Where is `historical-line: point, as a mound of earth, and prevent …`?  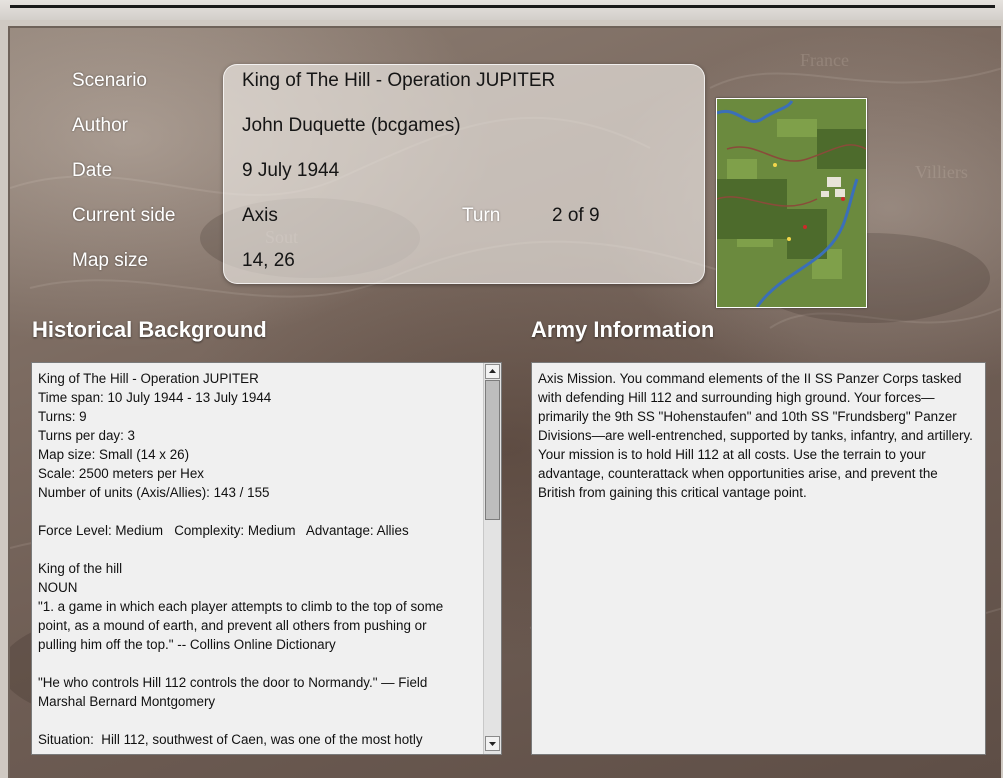 historical-line: point, as a mound of earth, and prevent … is located at coordinates (232, 625).